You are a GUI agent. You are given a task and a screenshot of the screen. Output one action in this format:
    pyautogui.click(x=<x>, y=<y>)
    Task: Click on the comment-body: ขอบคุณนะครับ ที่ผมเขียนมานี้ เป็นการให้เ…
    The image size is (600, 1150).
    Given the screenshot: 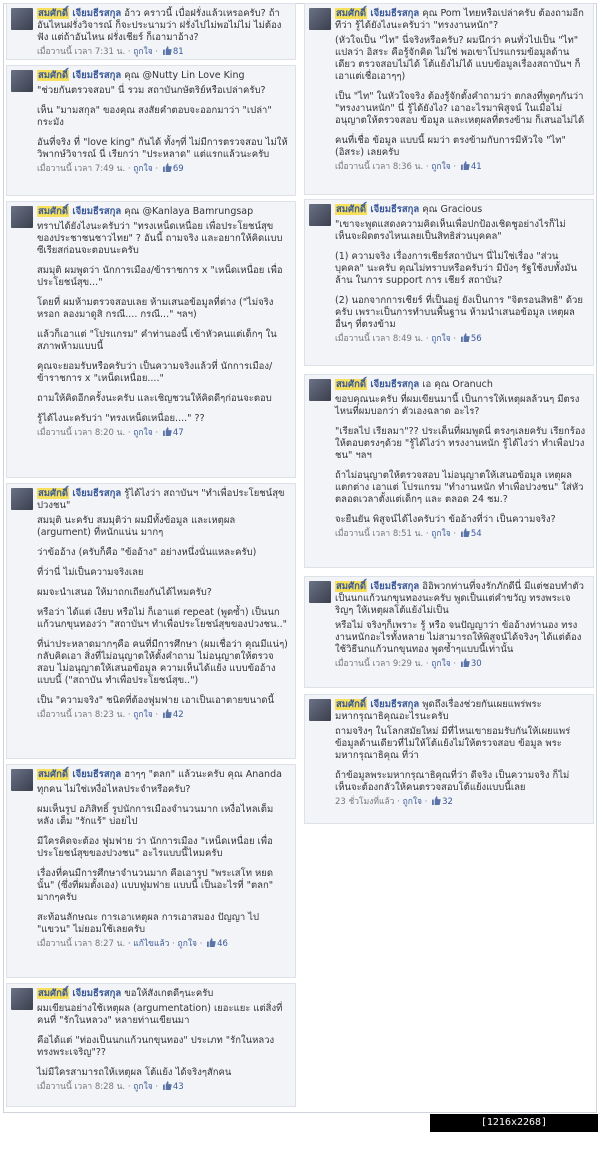 What is the action you would take?
    pyautogui.click(x=460, y=459)
    